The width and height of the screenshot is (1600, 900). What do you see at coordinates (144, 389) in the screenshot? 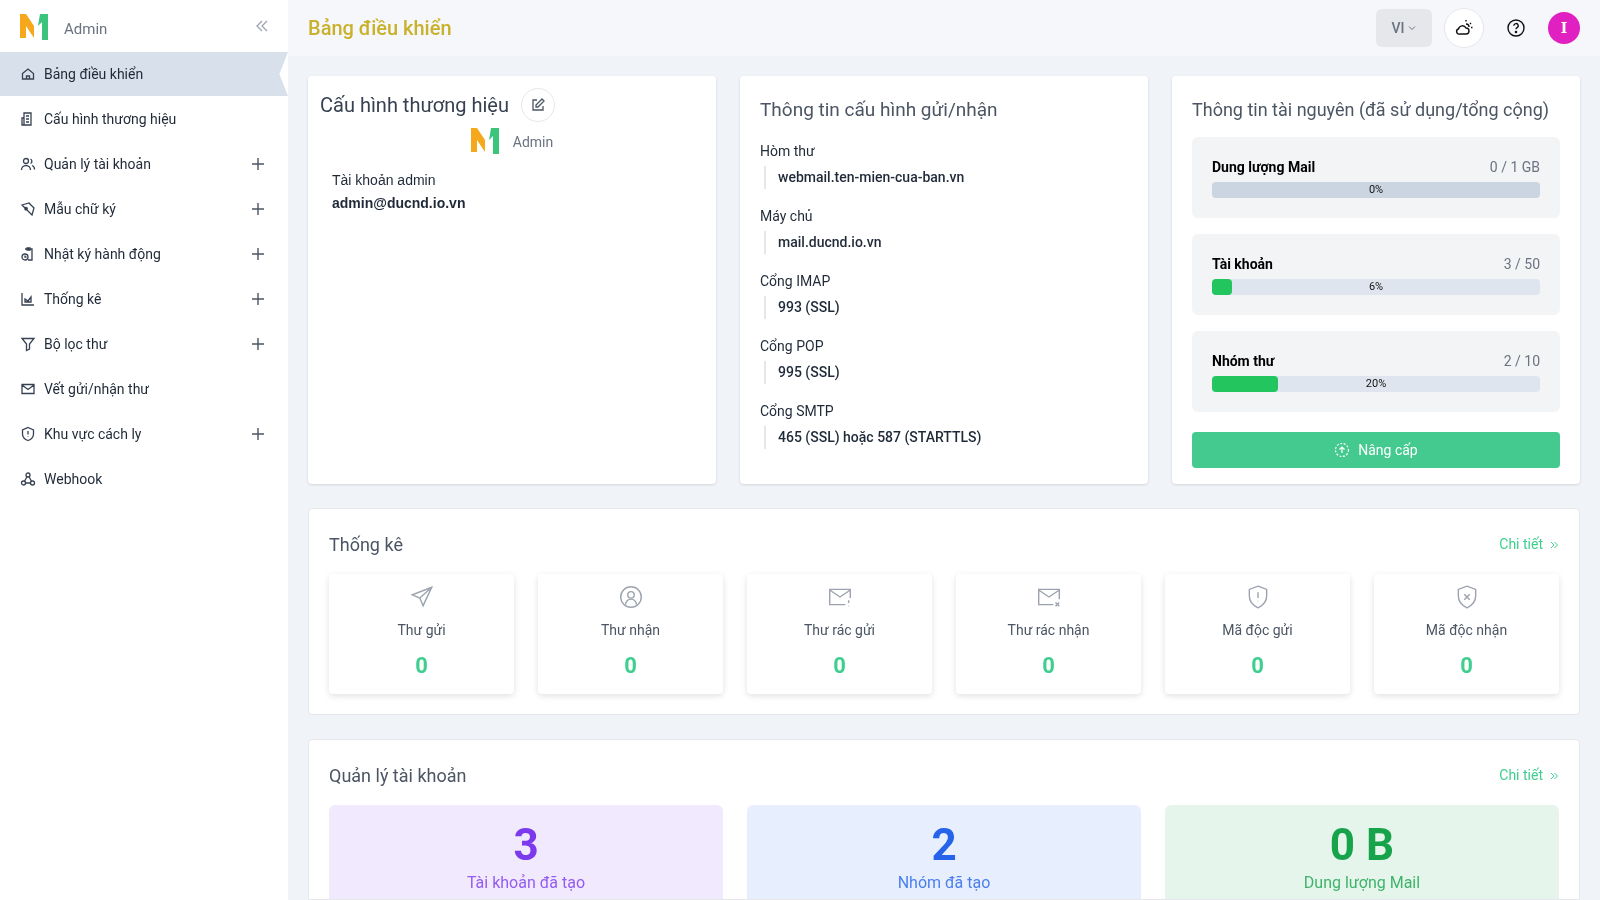
I see `nav-item: Vết gửi/nhận thư` at bounding box center [144, 389].